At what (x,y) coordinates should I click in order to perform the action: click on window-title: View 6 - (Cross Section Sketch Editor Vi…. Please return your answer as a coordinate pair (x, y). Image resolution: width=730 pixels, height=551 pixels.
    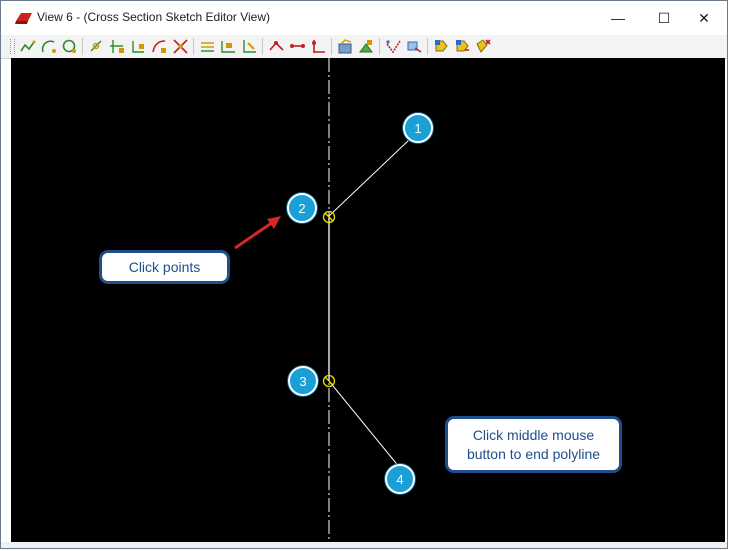
    Looking at the image, I should click on (153, 17).